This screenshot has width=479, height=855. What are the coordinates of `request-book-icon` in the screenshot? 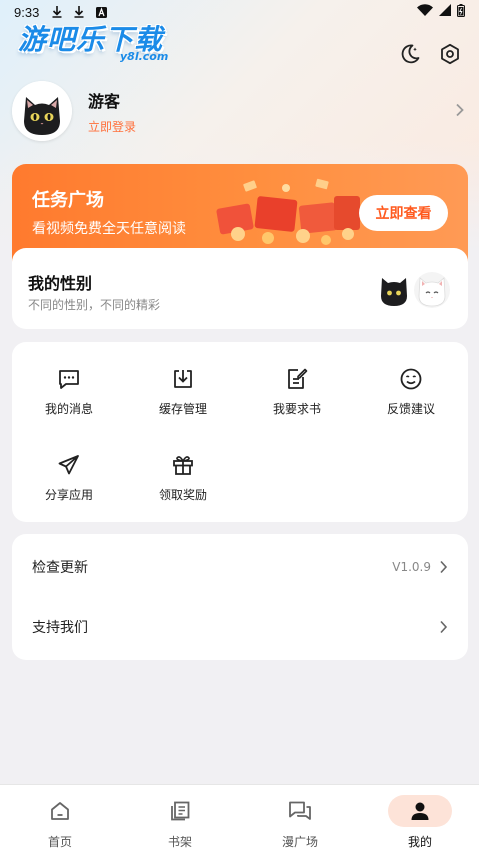 It's located at (297, 379).